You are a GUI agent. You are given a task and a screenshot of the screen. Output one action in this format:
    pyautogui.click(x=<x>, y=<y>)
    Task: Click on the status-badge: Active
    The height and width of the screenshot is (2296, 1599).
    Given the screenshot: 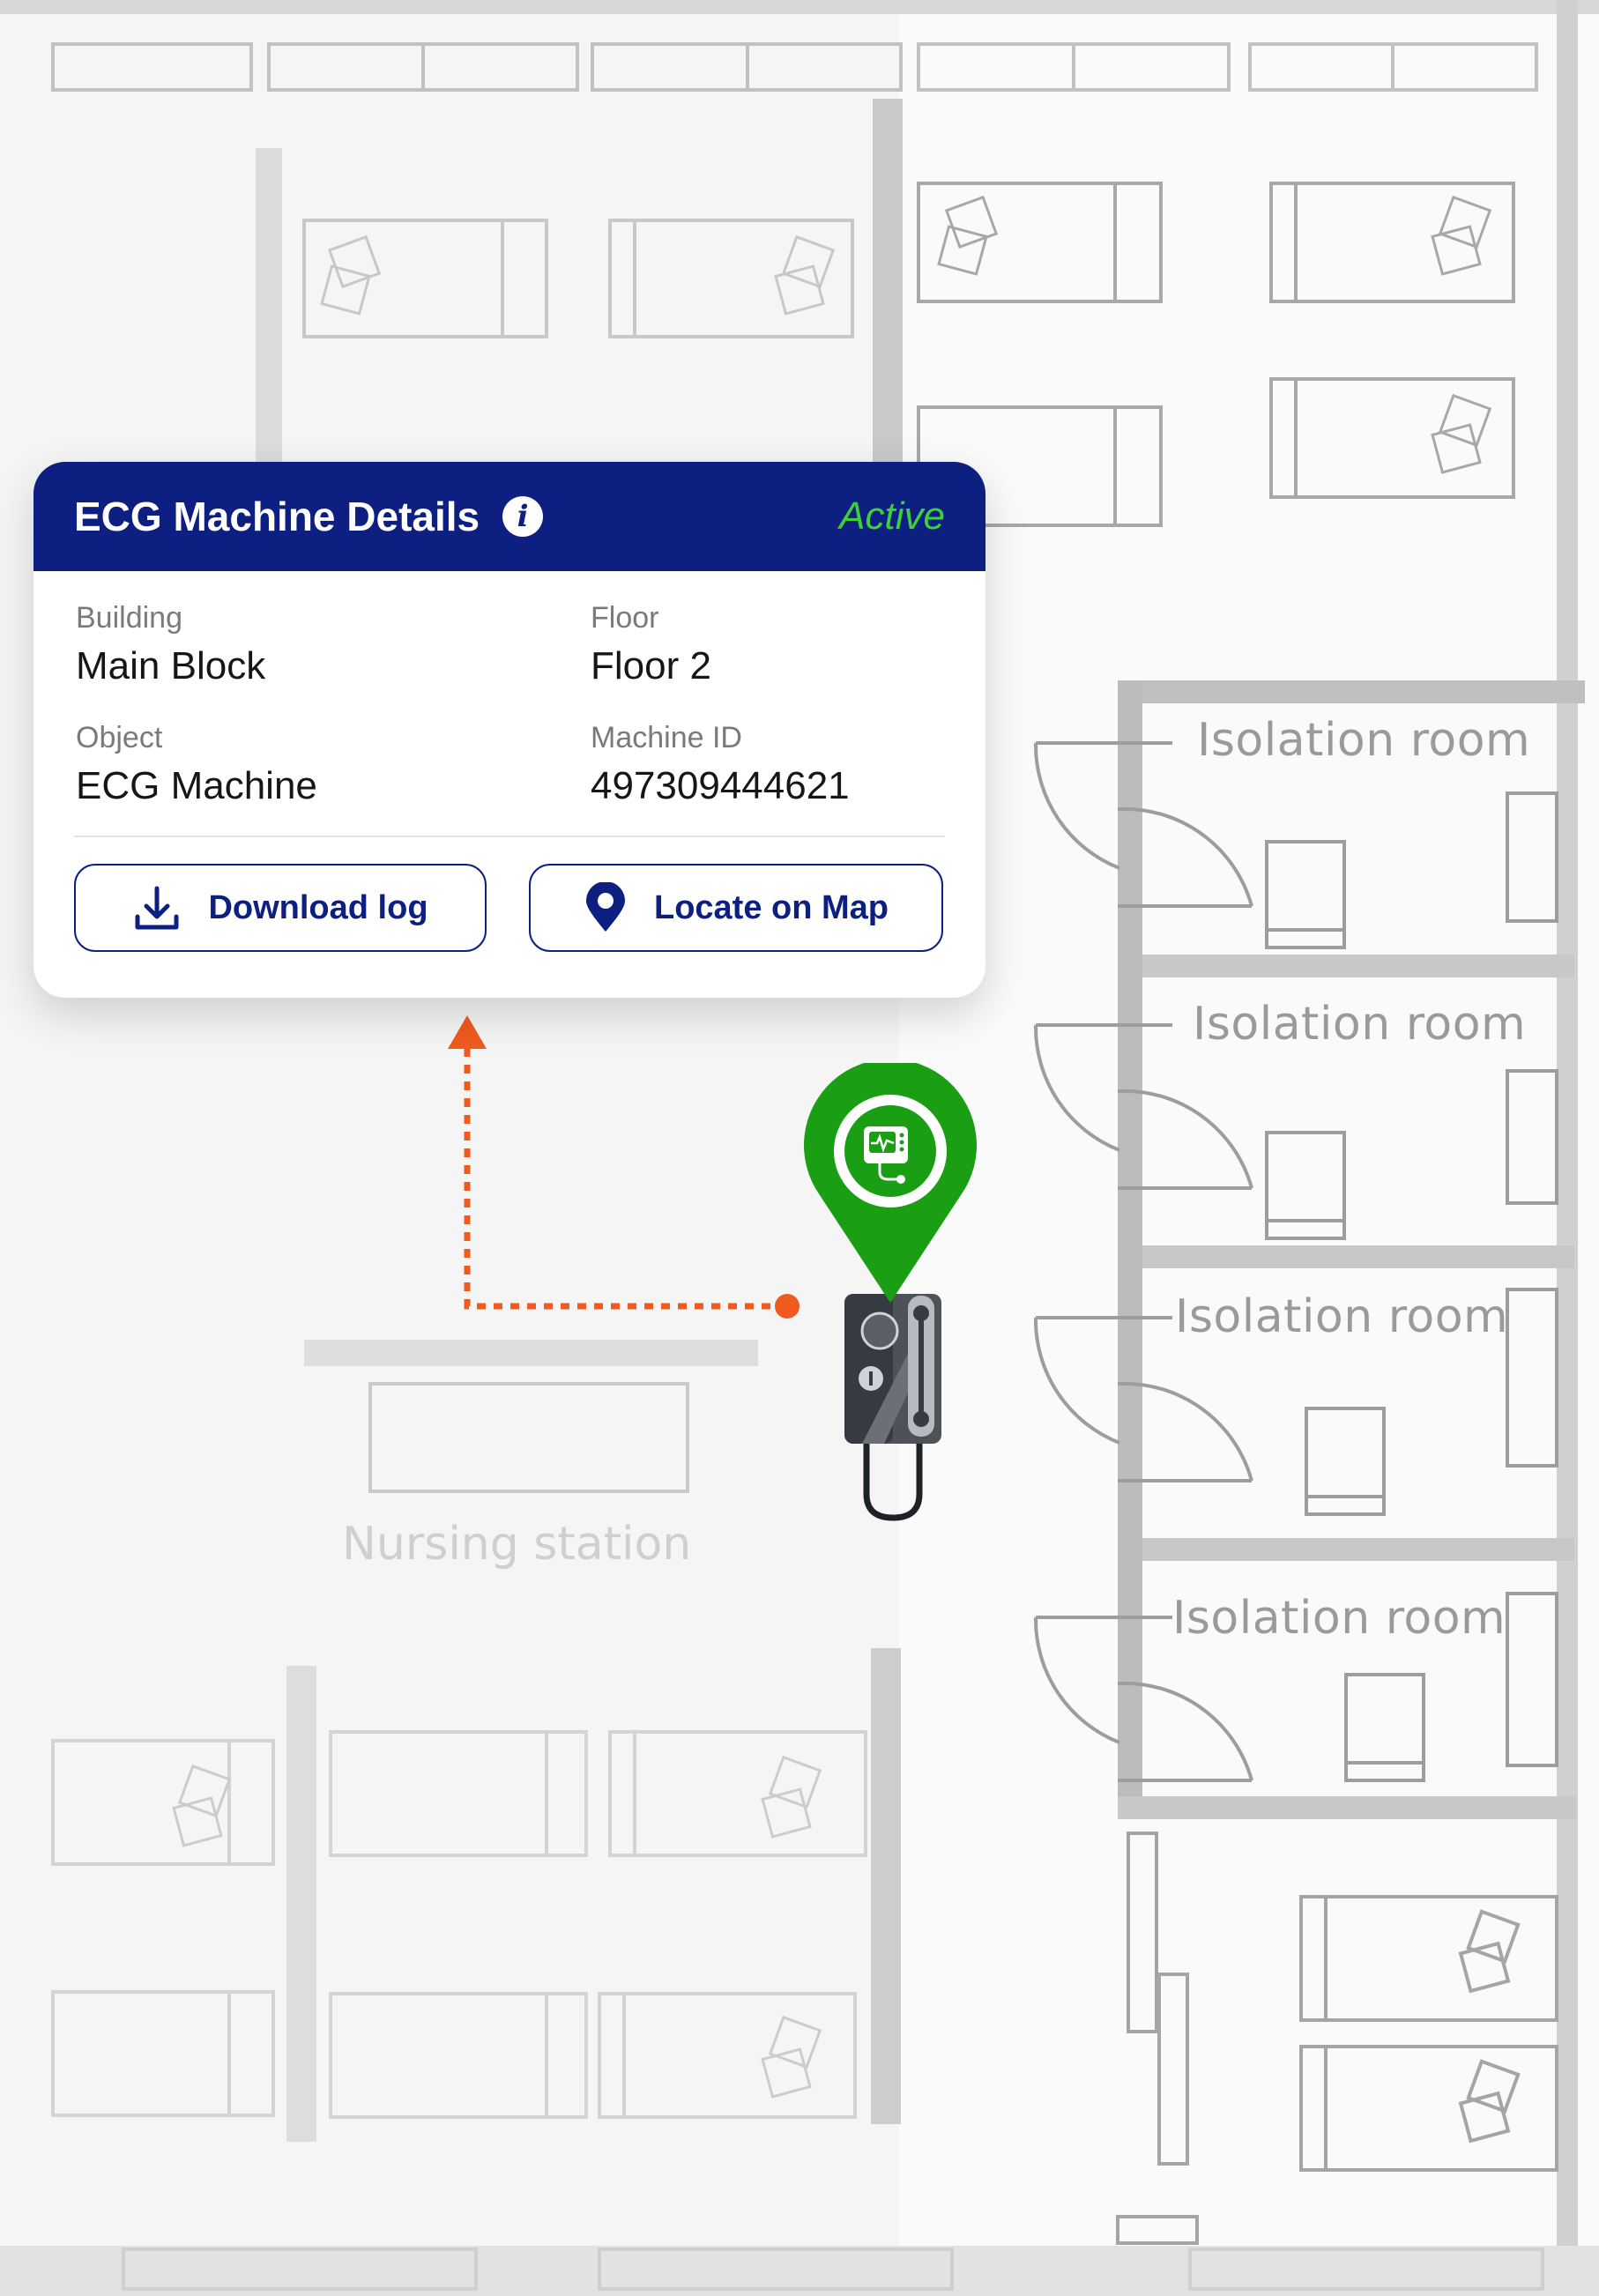 What is the action you would take?
    pyautogui.click(x=892, y=516)
    